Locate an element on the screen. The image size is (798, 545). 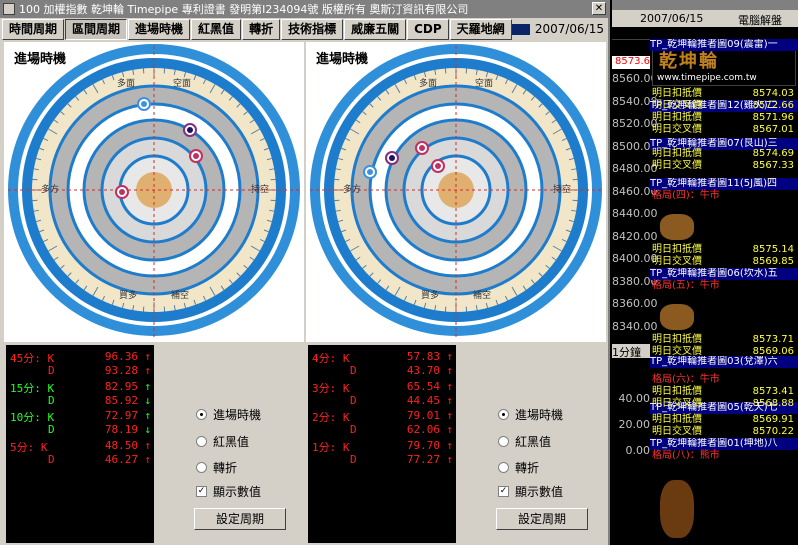
checkbox-label: 顯示數值 is located at coordinates (539, 492).